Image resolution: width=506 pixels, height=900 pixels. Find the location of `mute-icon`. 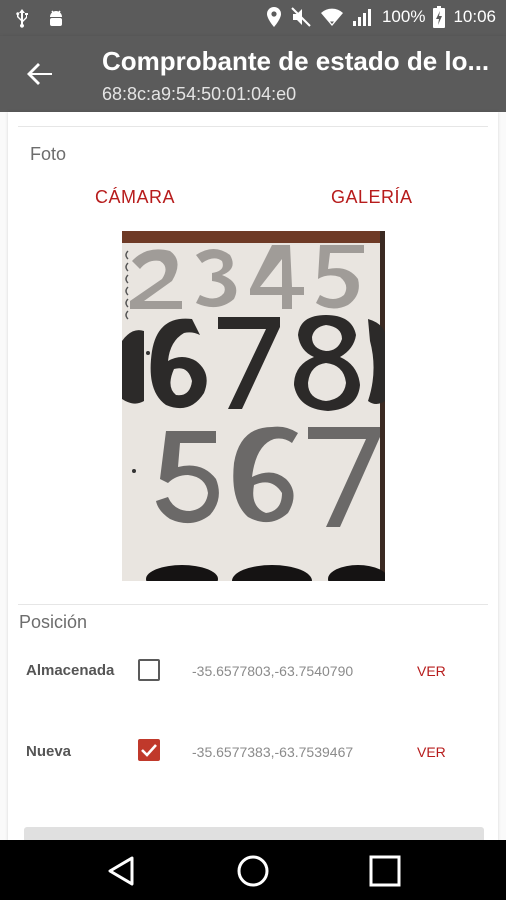

mute-icon is located at coordinates (301, 17).